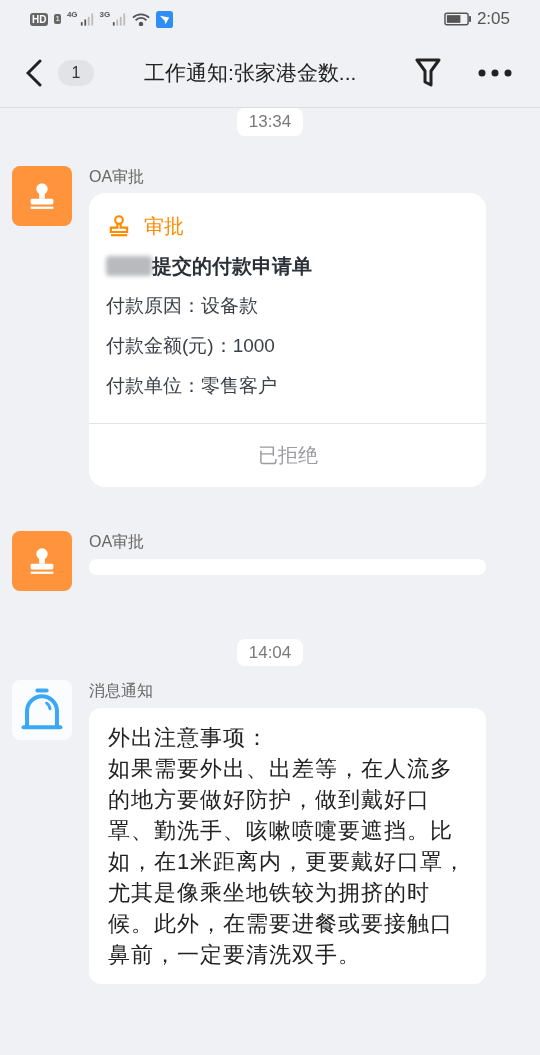 The image size is (540, 1055). I want to click on more-button, so click(495, 72).